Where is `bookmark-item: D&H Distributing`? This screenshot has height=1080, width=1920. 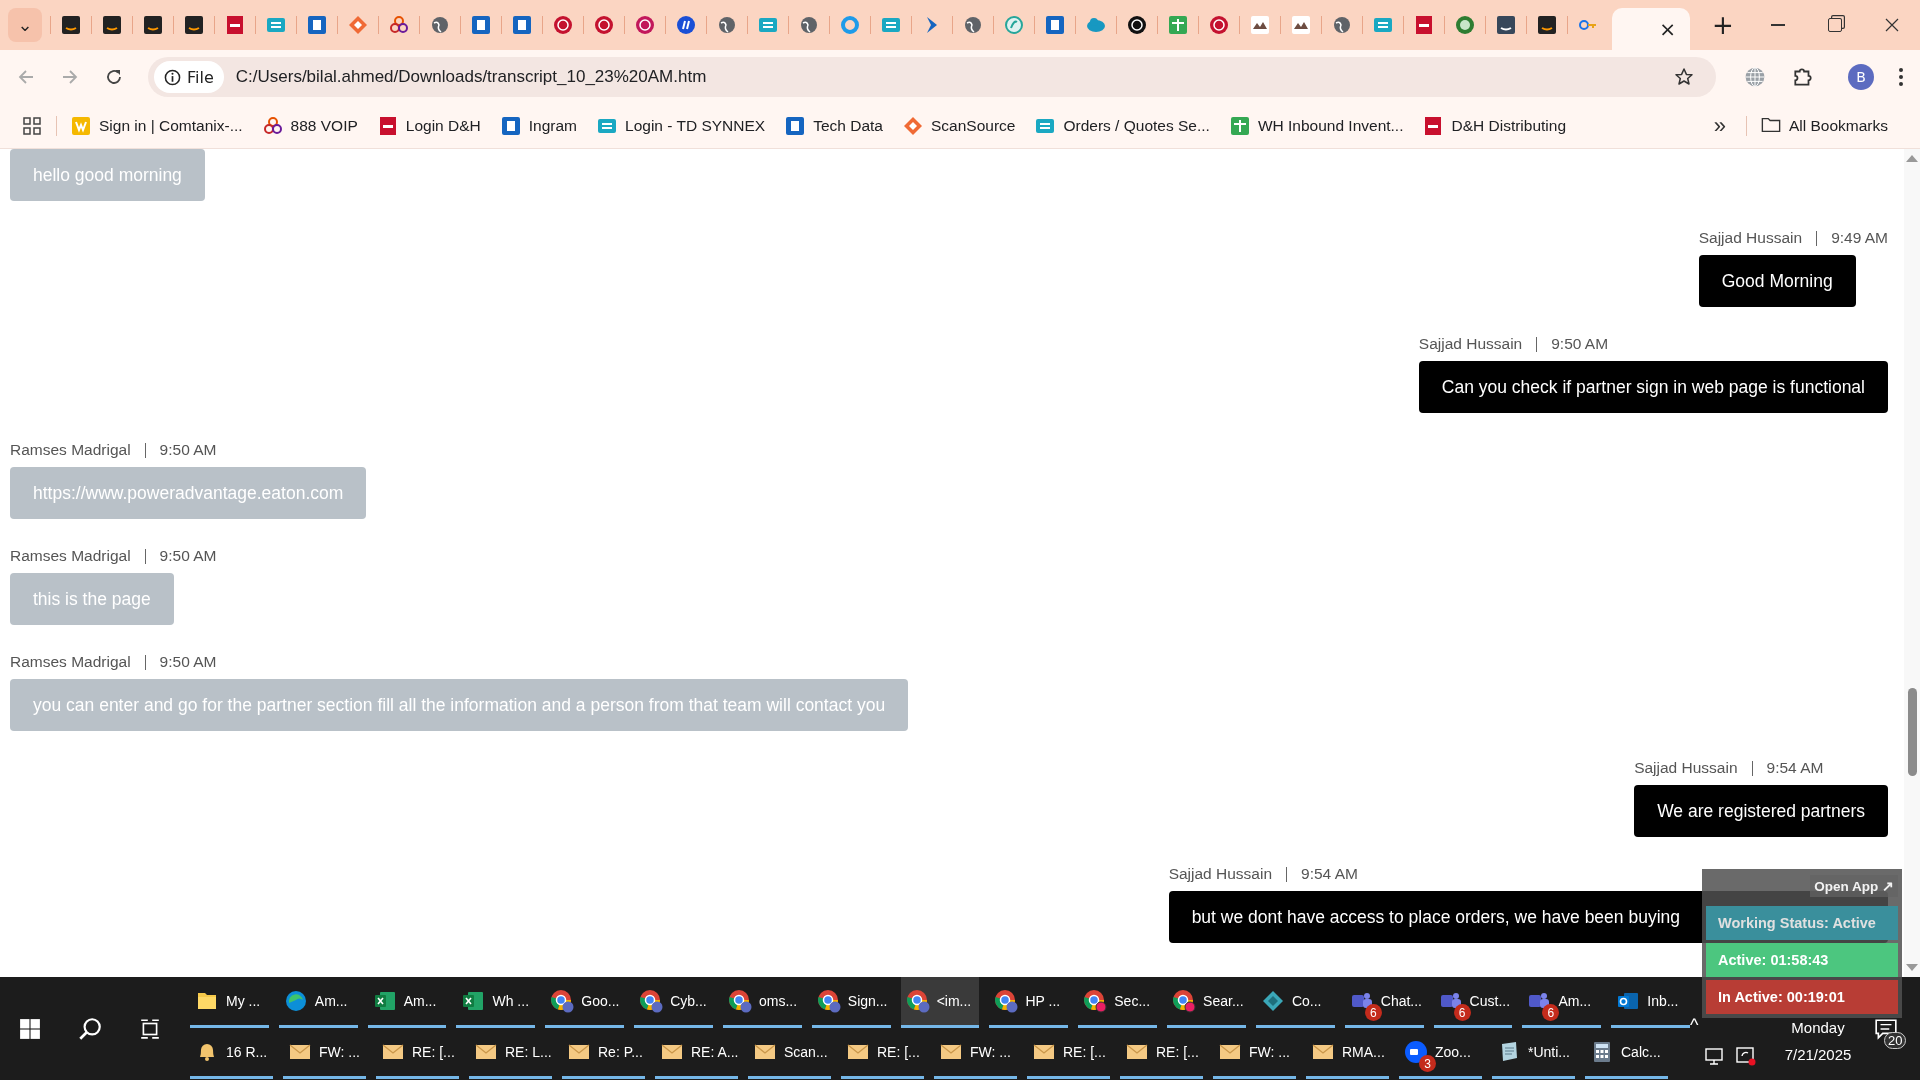 bookmark-item: D&H Distributing is located at coordinates (1495, 126).